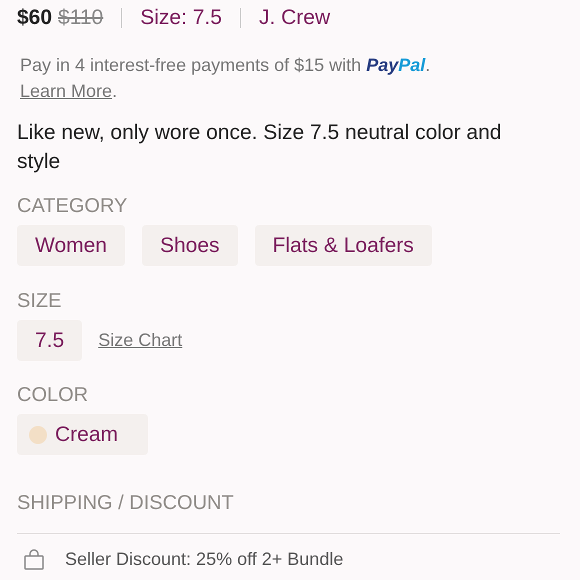 Image resolution: width=580 pixels, height=580 pixels. I want to click on category-tag: Shoes, so click(190, 245).